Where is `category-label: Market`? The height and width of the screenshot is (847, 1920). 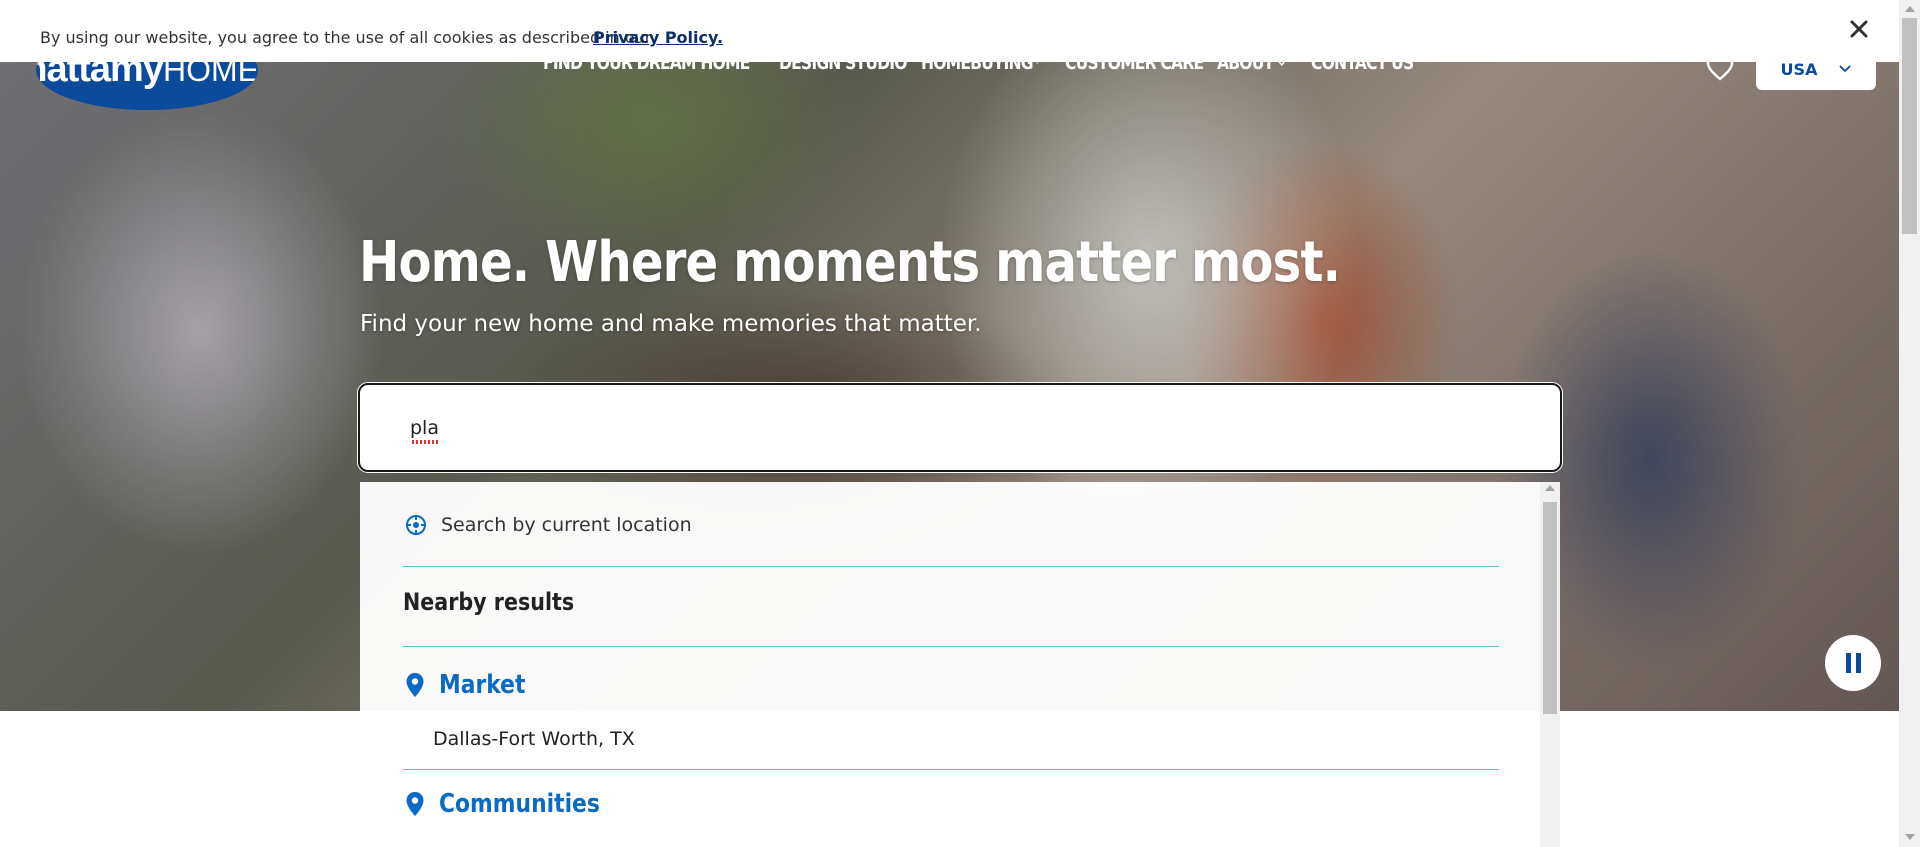
category-label: Market is located at coordinates (482, 685).